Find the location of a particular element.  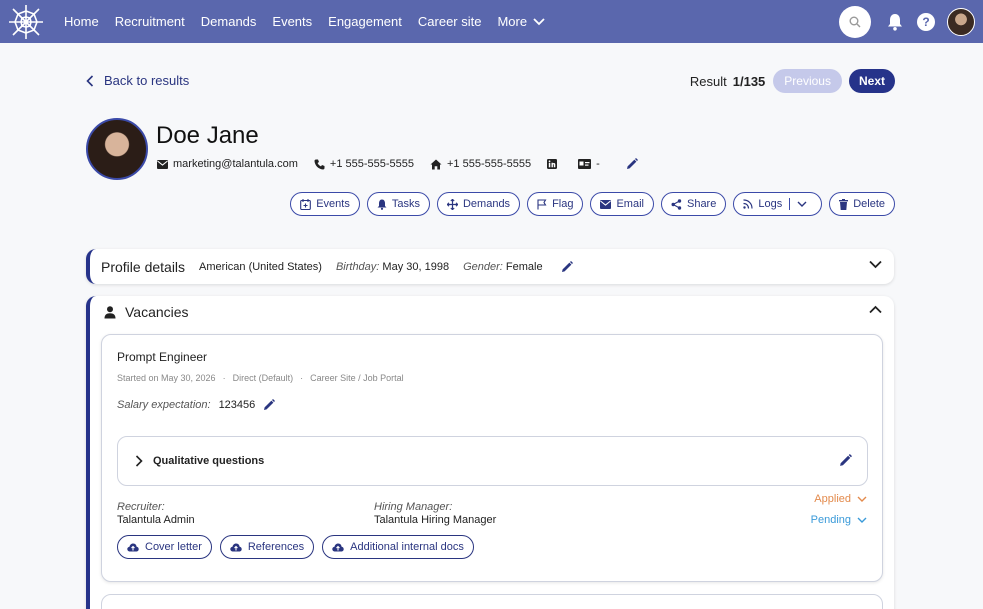

additional-docs-button: Additional internal docs is located at coordinates (398, 547).